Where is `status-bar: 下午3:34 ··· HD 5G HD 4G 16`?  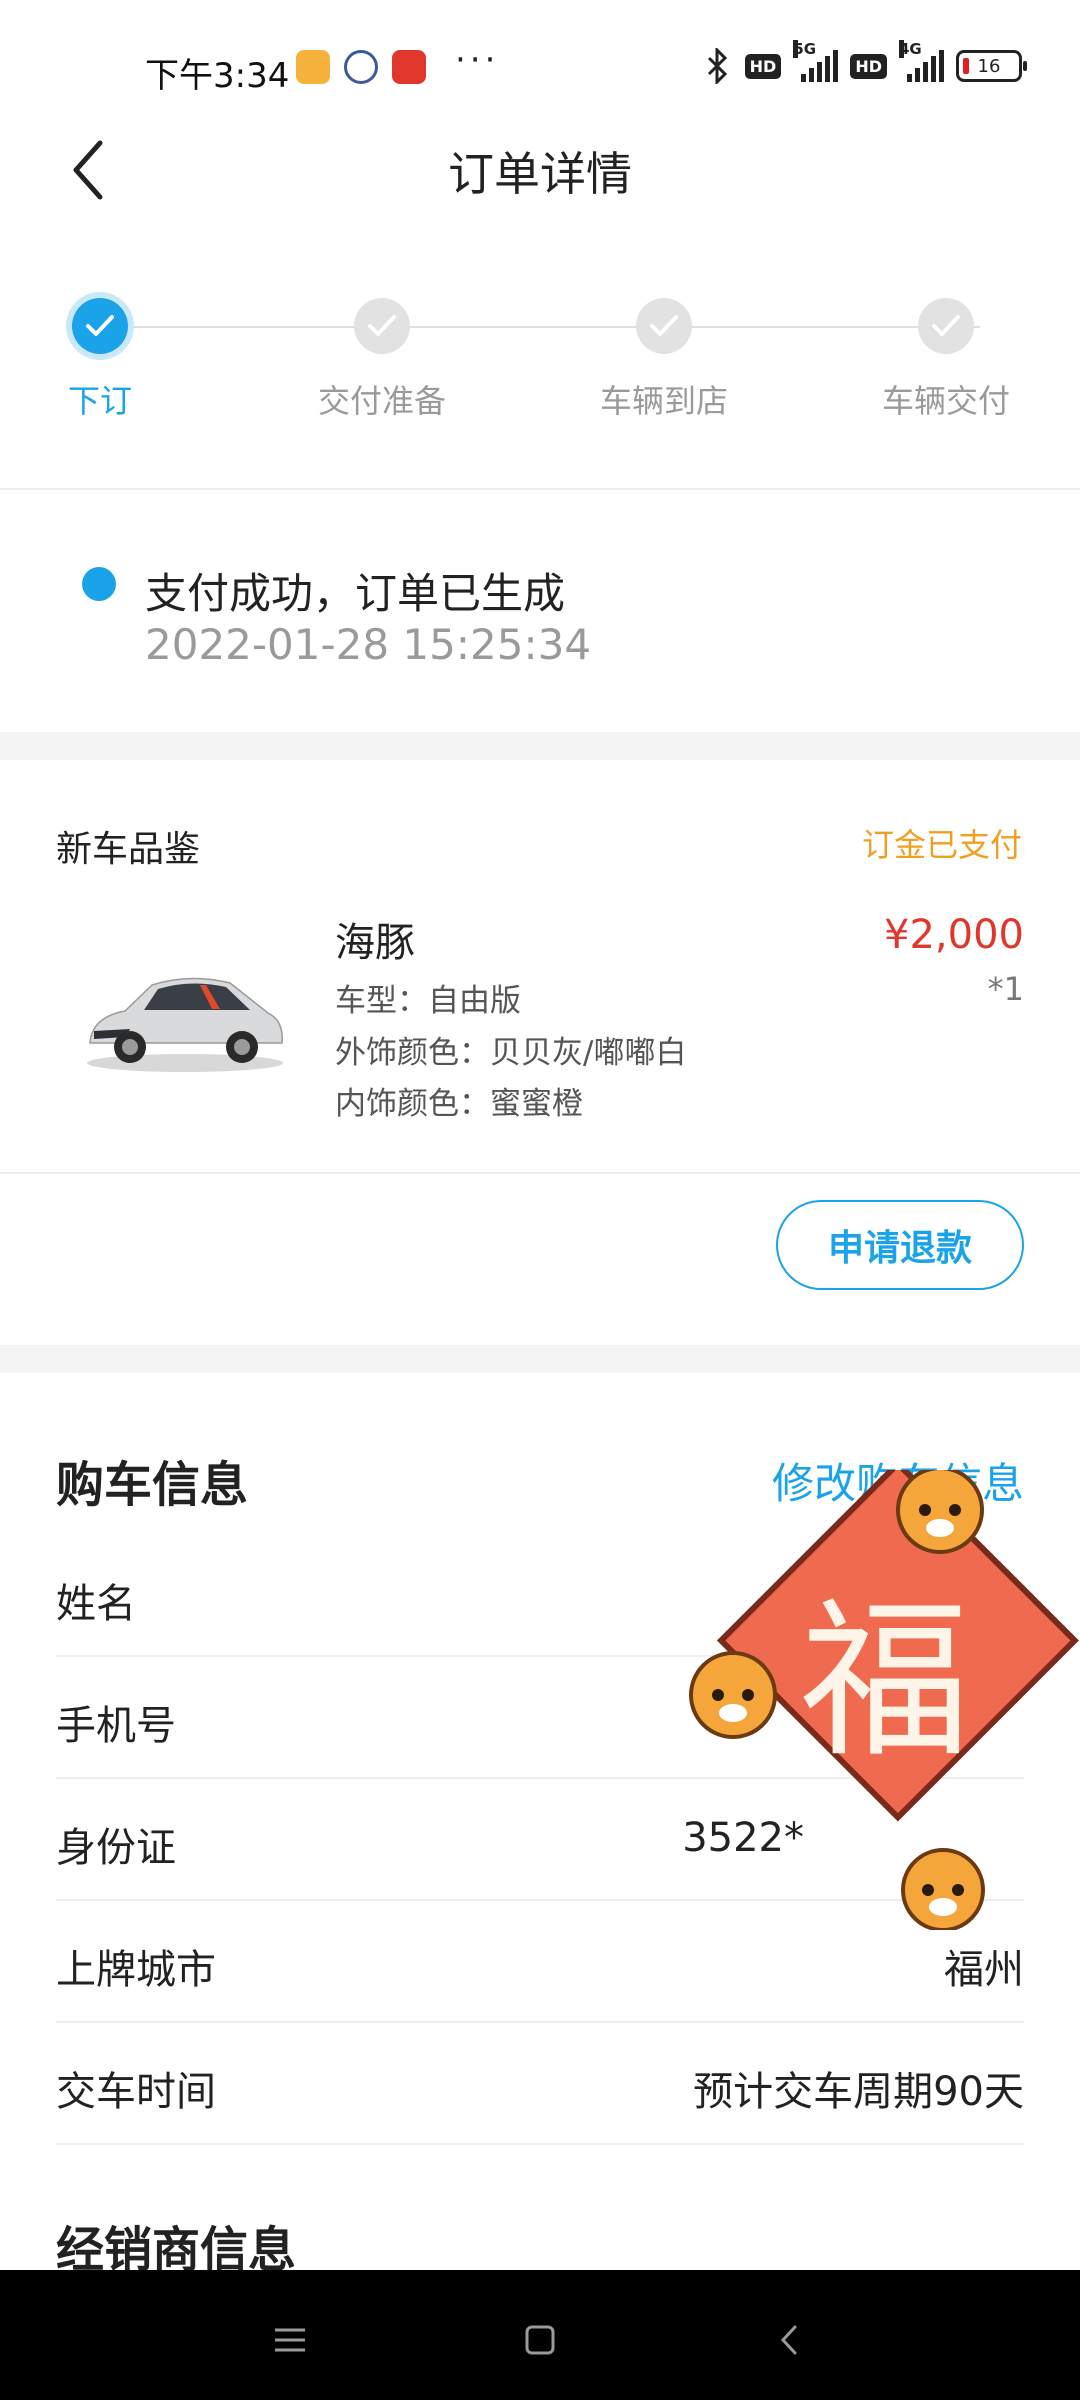 status-bar: 下午3:34 ··· HD 5G HD 4G 16 is located at coordinates (540, 65).